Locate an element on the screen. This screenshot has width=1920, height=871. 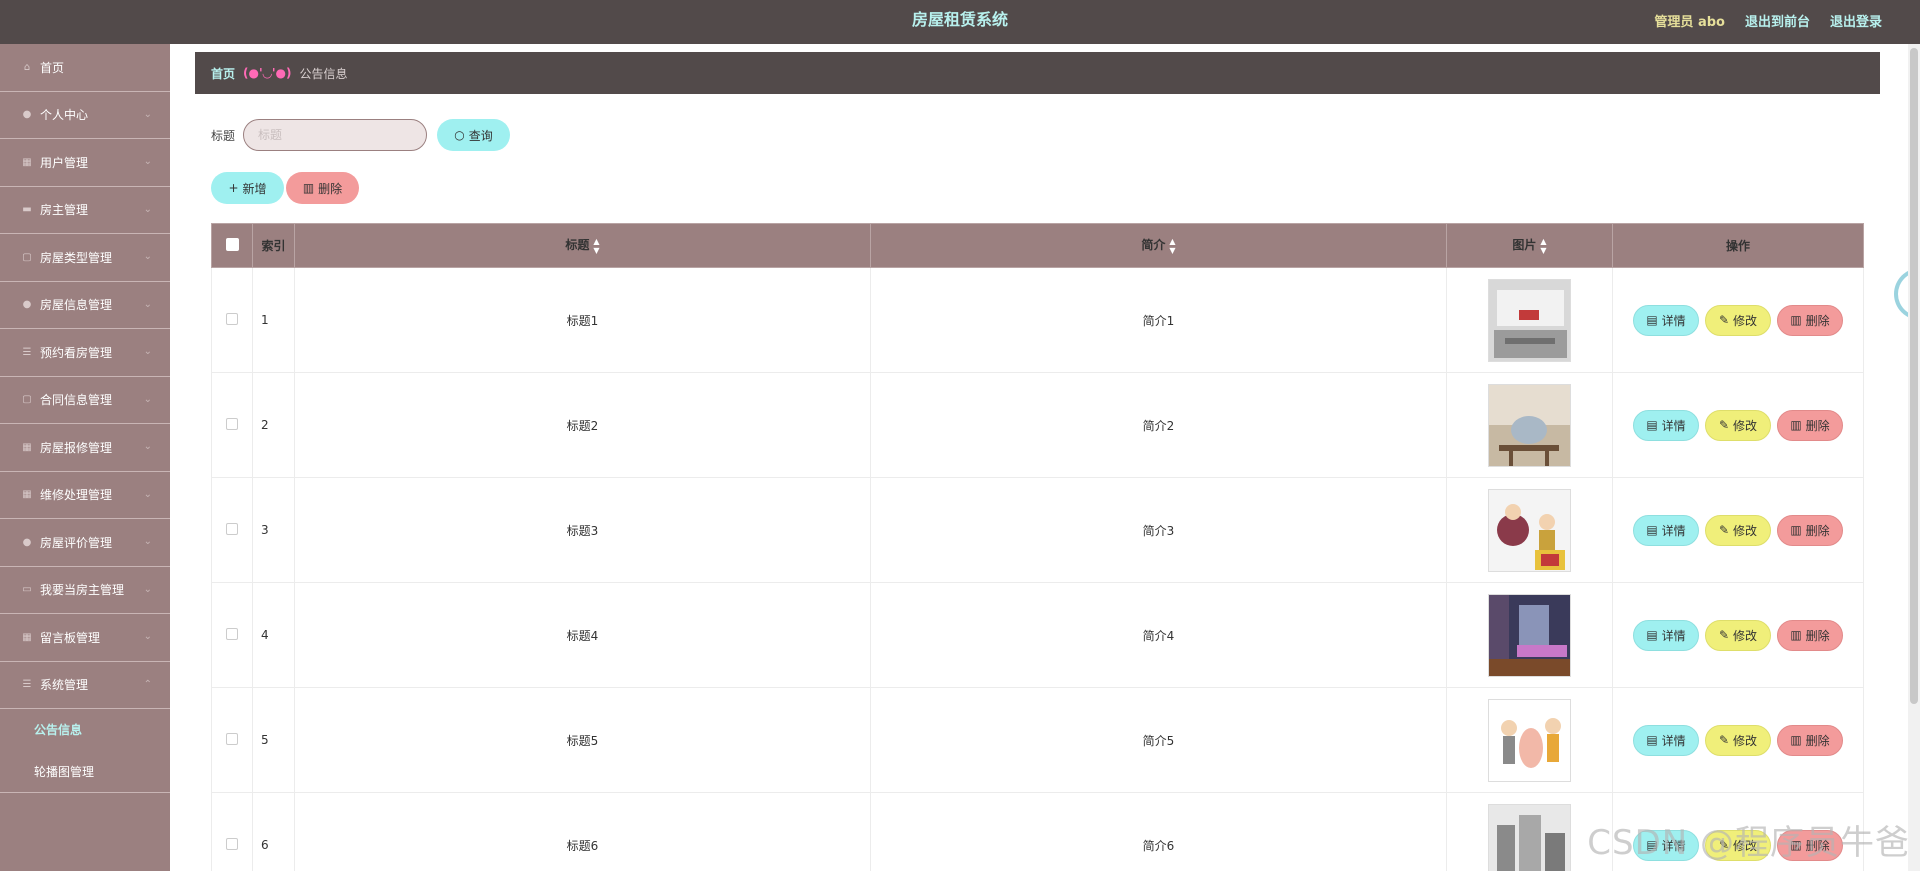
search-label: 标题 is located at coordinates (223, 135).